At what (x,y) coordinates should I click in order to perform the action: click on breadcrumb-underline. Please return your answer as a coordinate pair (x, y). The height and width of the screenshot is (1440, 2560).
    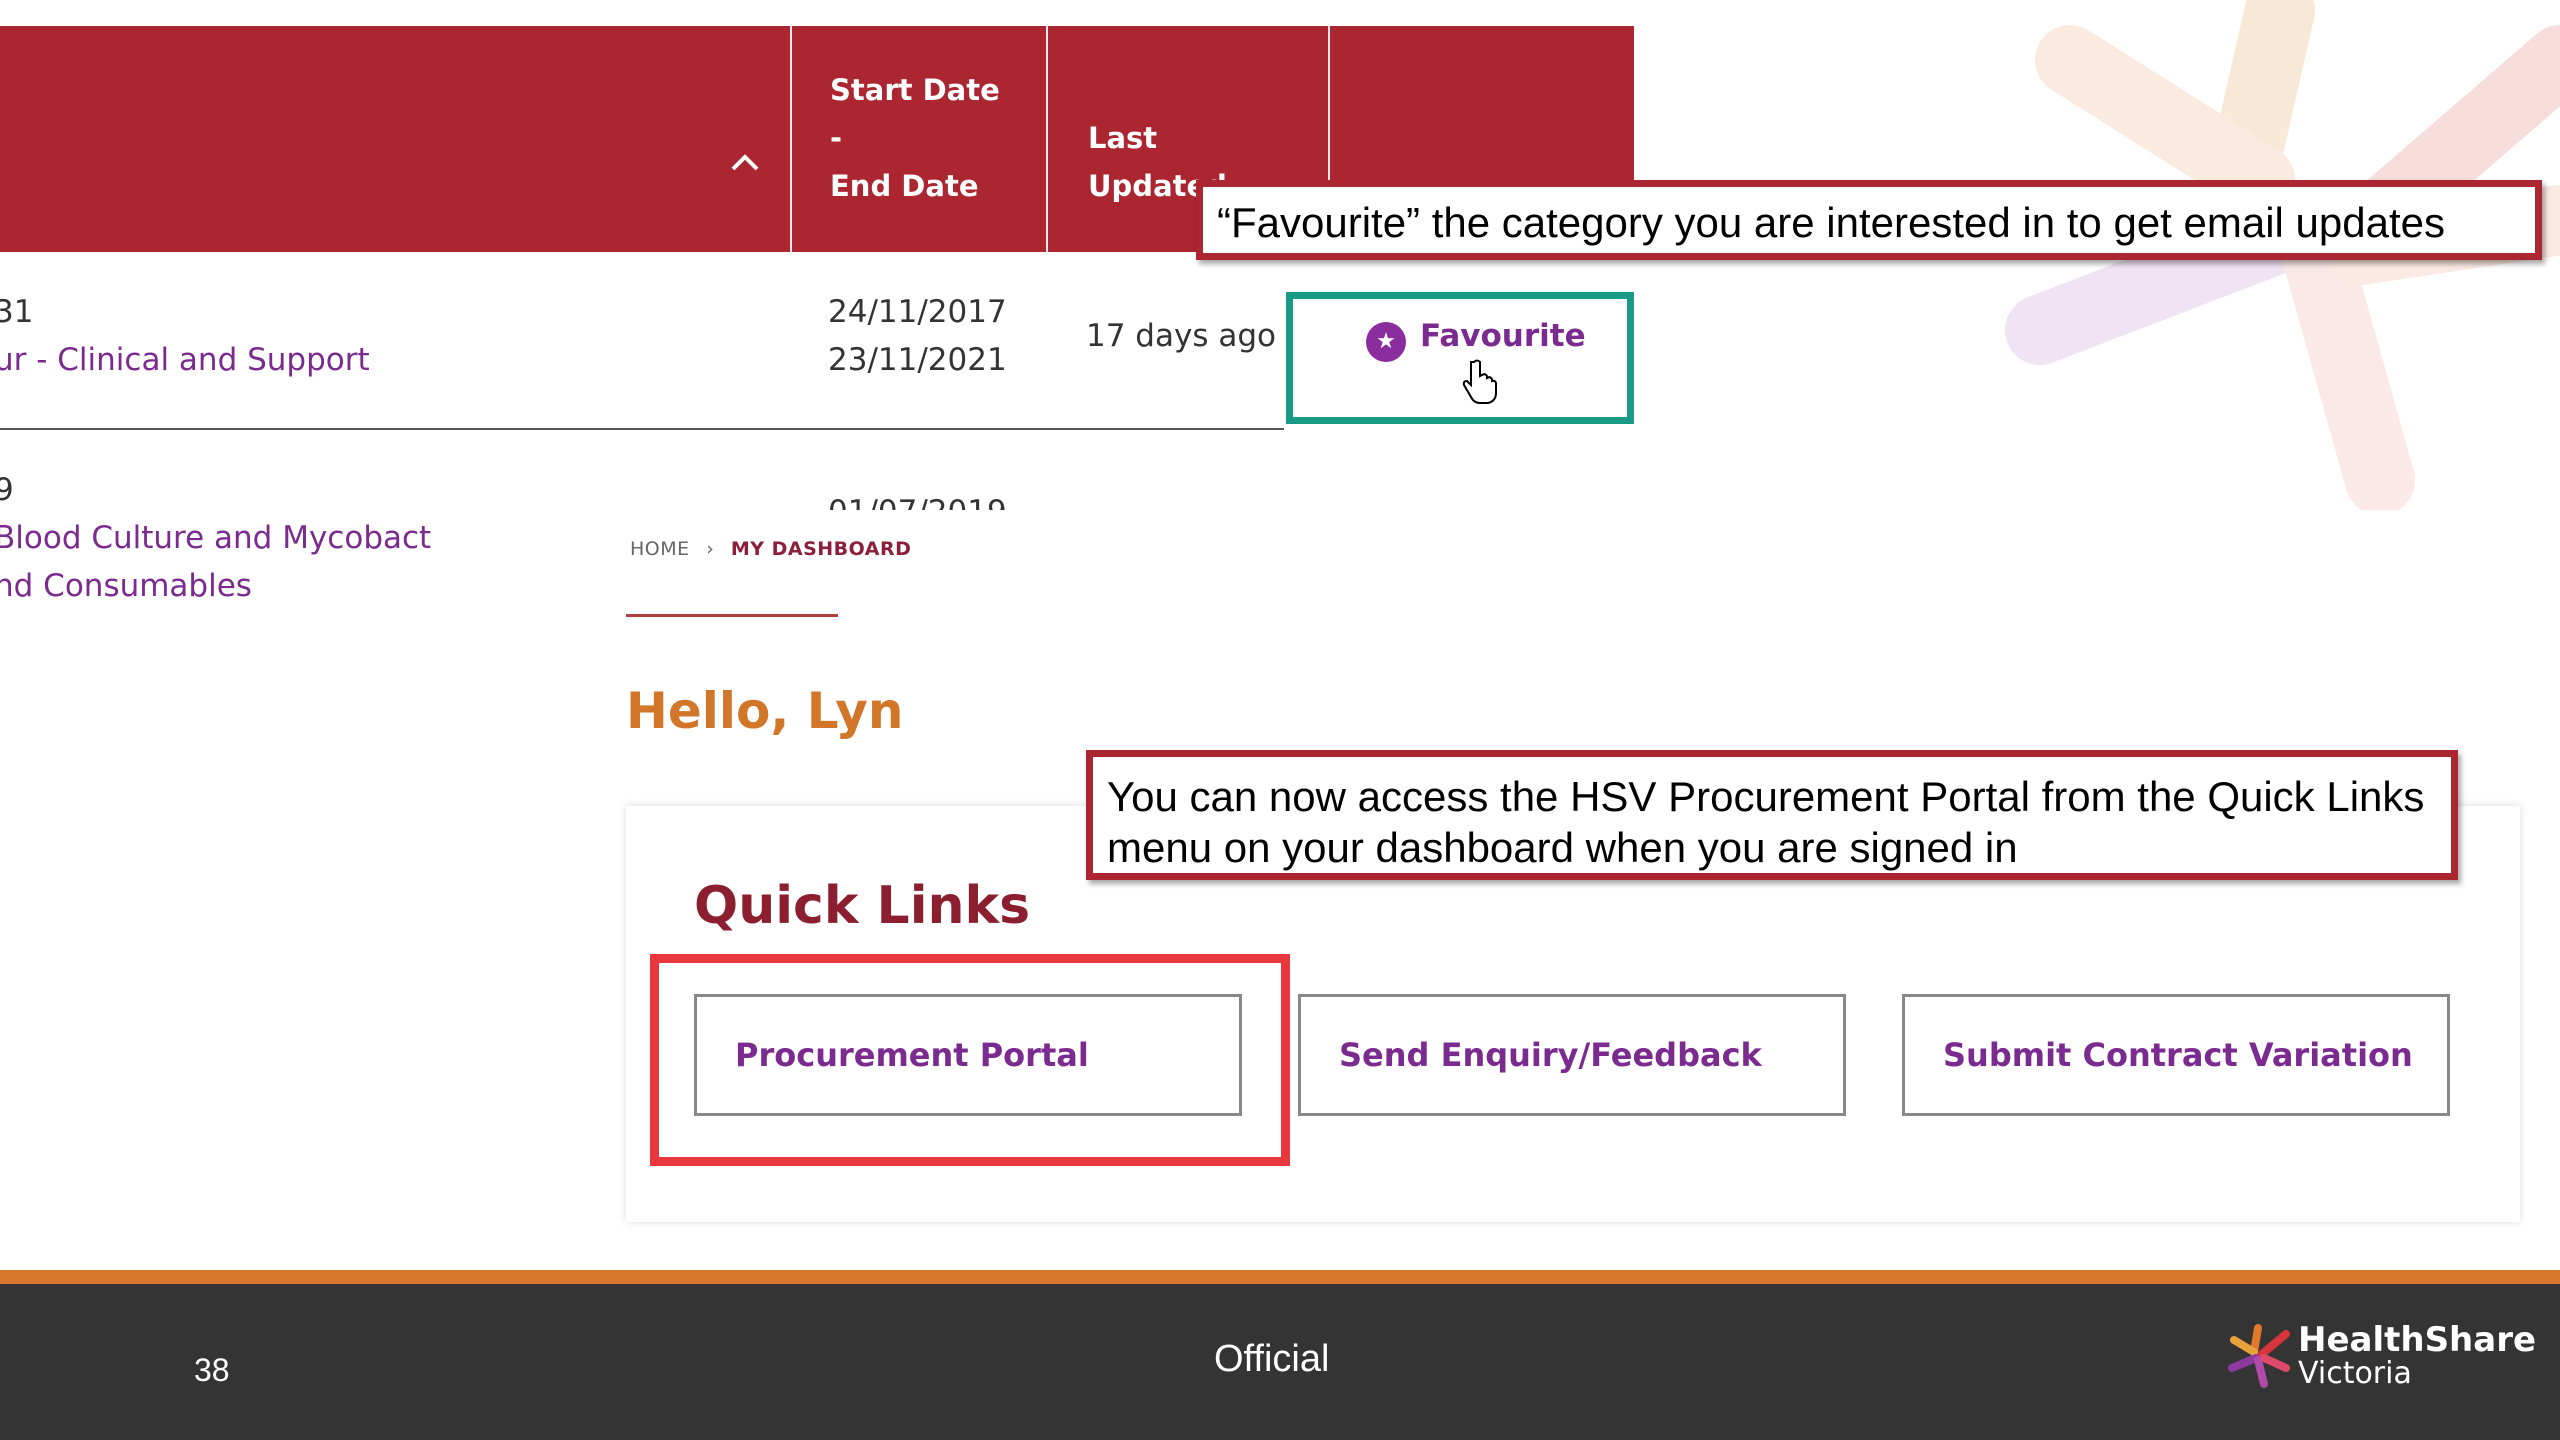
    Looking at the image, I should click on (732, 615).